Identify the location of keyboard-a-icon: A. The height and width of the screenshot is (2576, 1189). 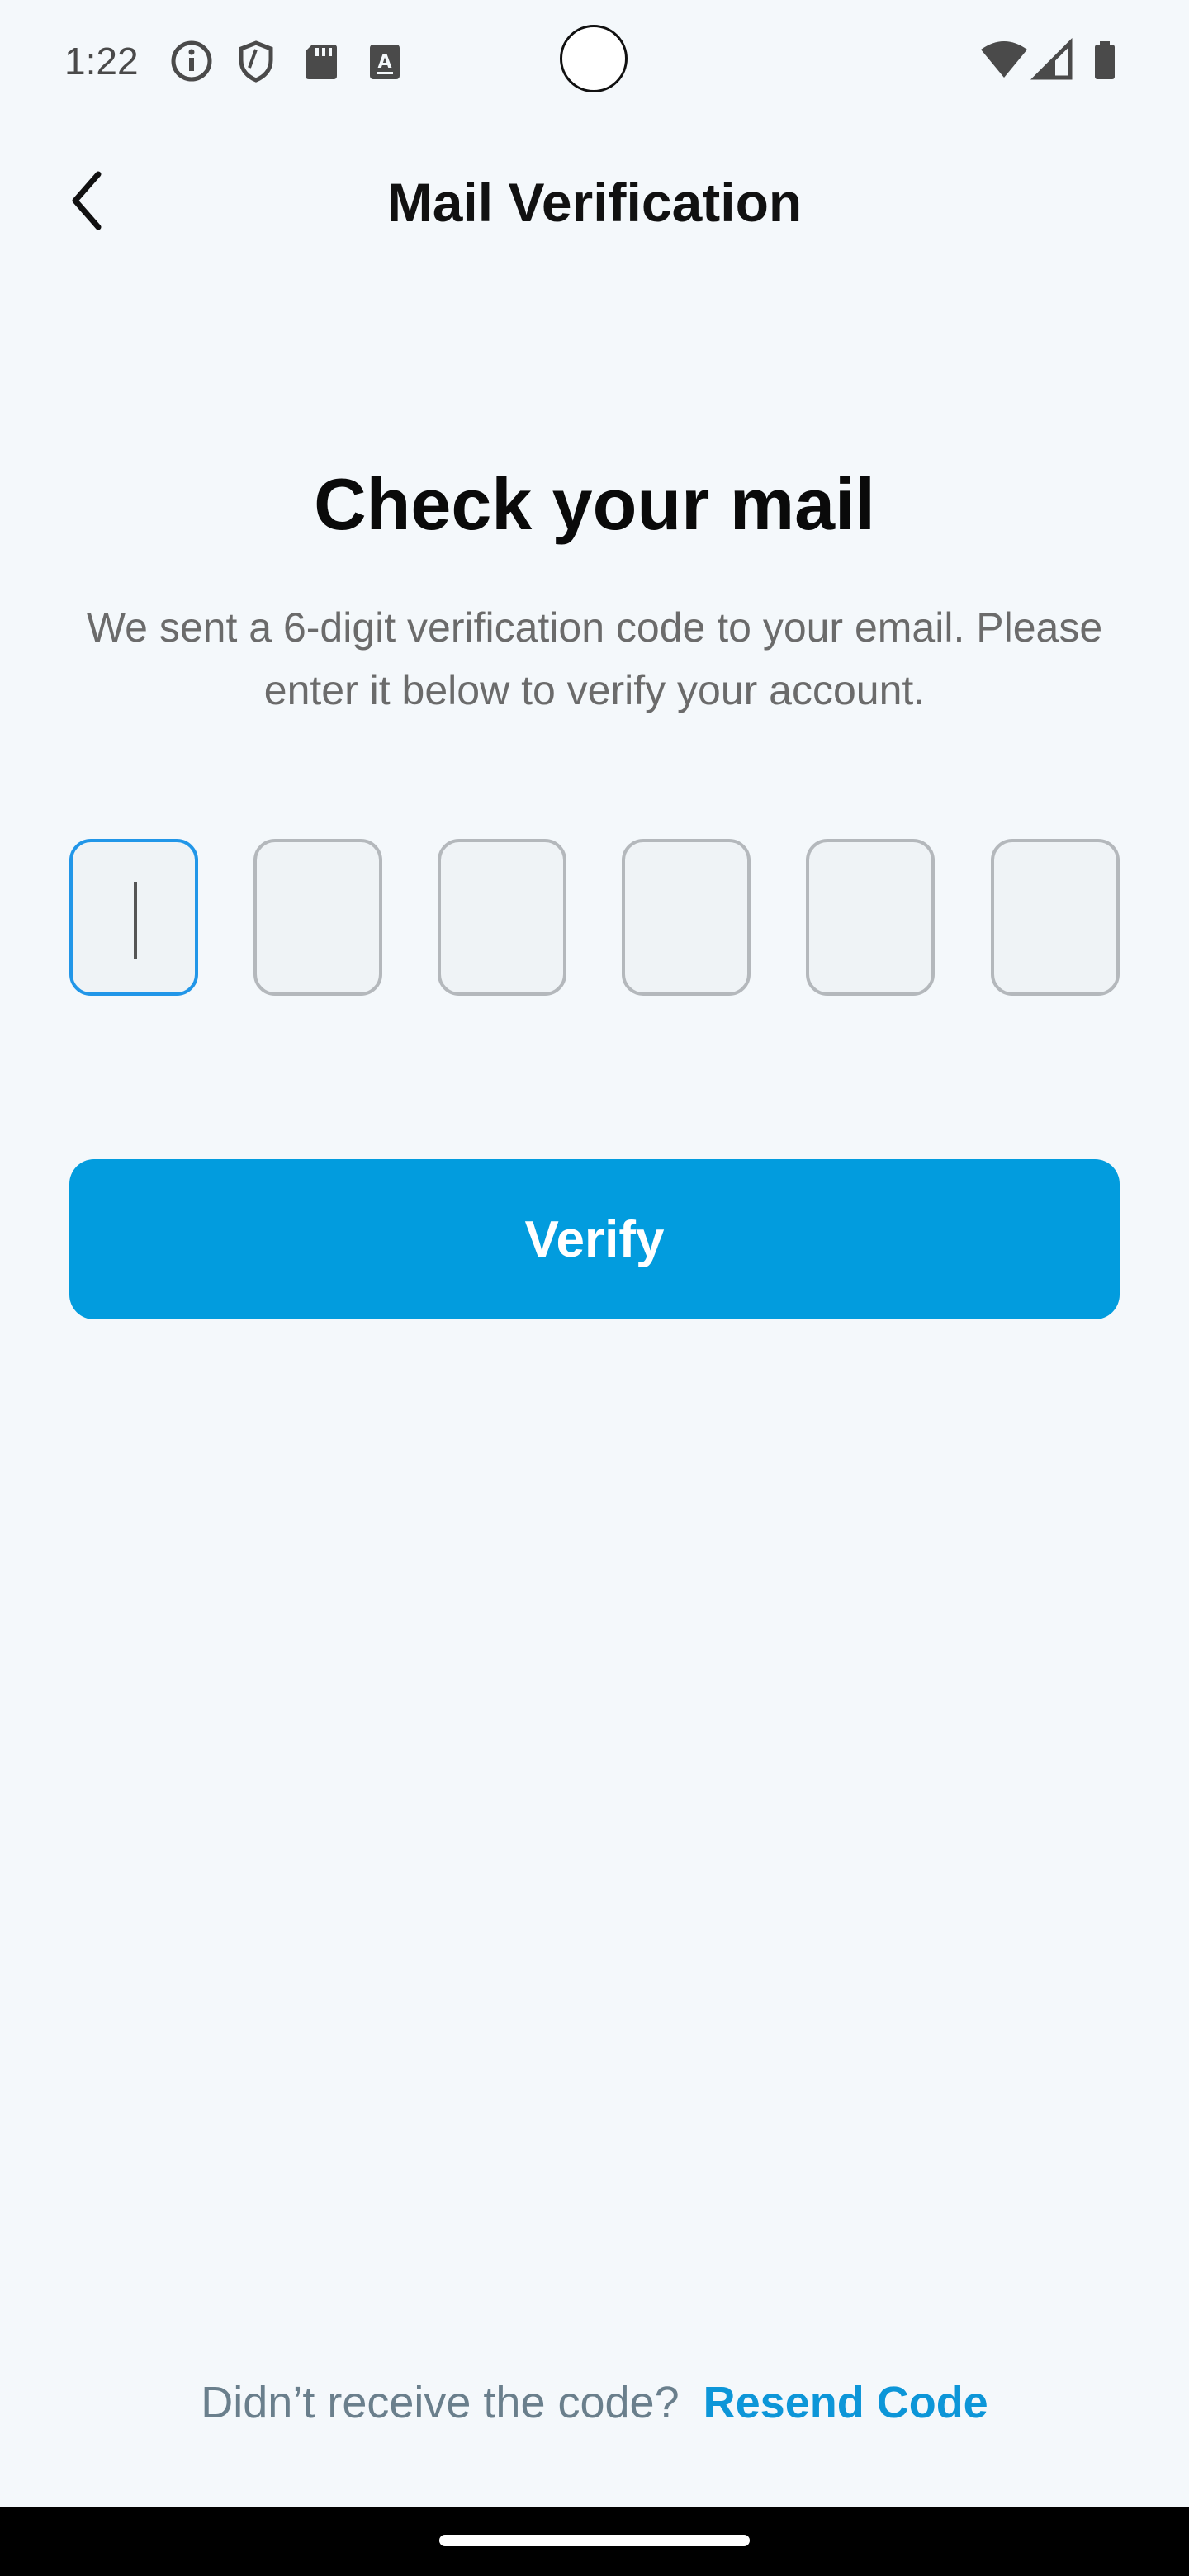
(385, 61).